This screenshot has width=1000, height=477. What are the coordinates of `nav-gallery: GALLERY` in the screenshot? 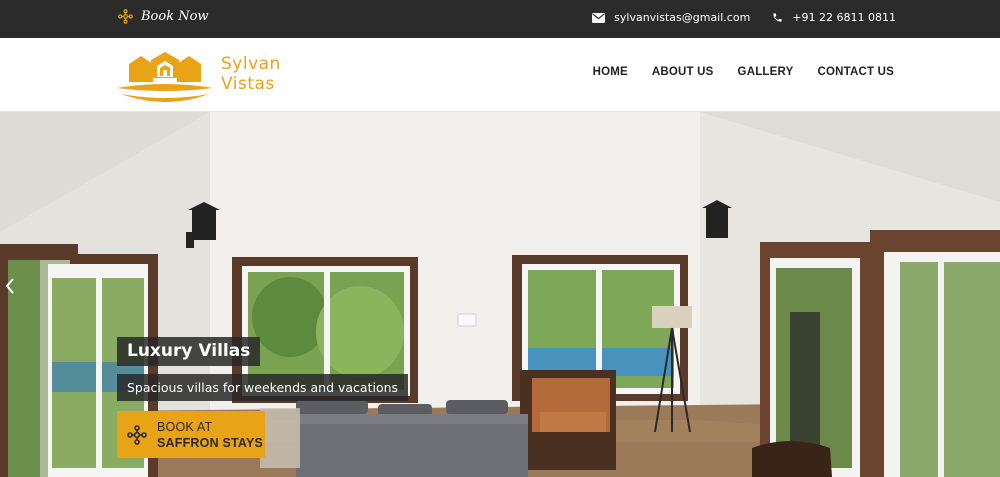 It's located at (766, 72).